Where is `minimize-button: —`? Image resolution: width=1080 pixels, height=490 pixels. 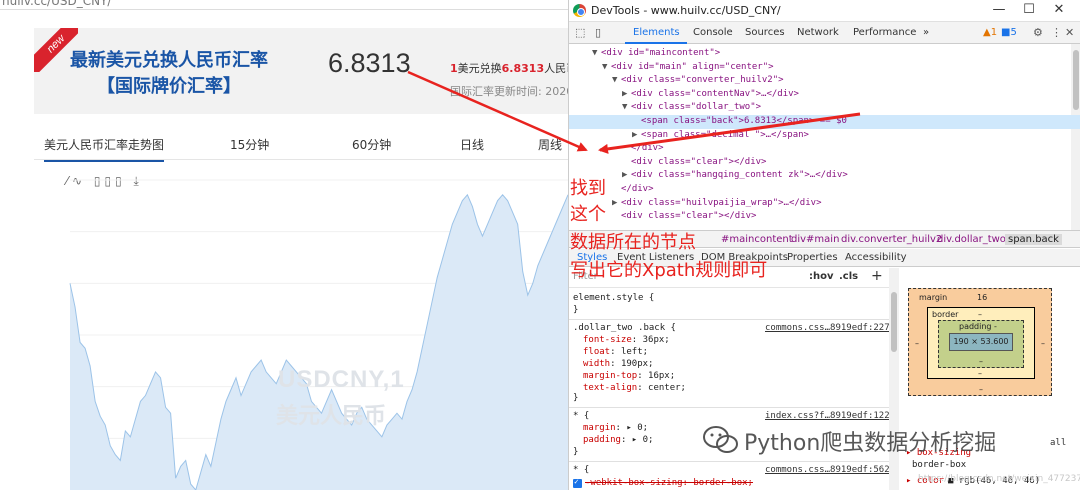 minimize-button: — is located at coordinates (999, 9).